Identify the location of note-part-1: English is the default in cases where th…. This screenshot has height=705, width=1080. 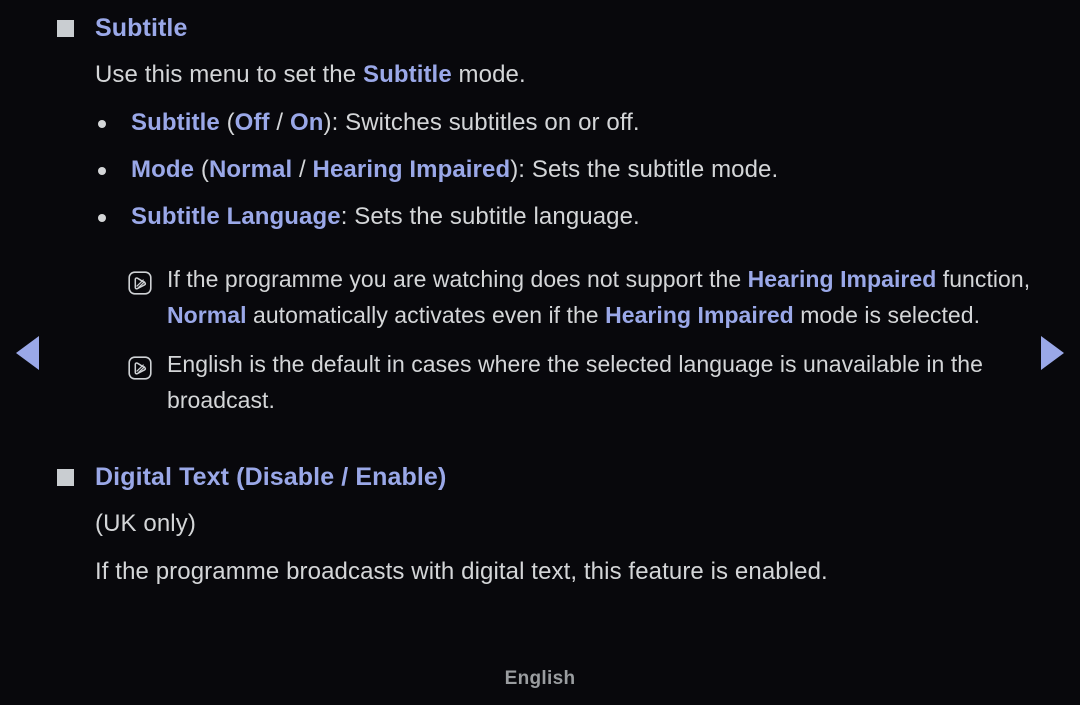
(575, 382).